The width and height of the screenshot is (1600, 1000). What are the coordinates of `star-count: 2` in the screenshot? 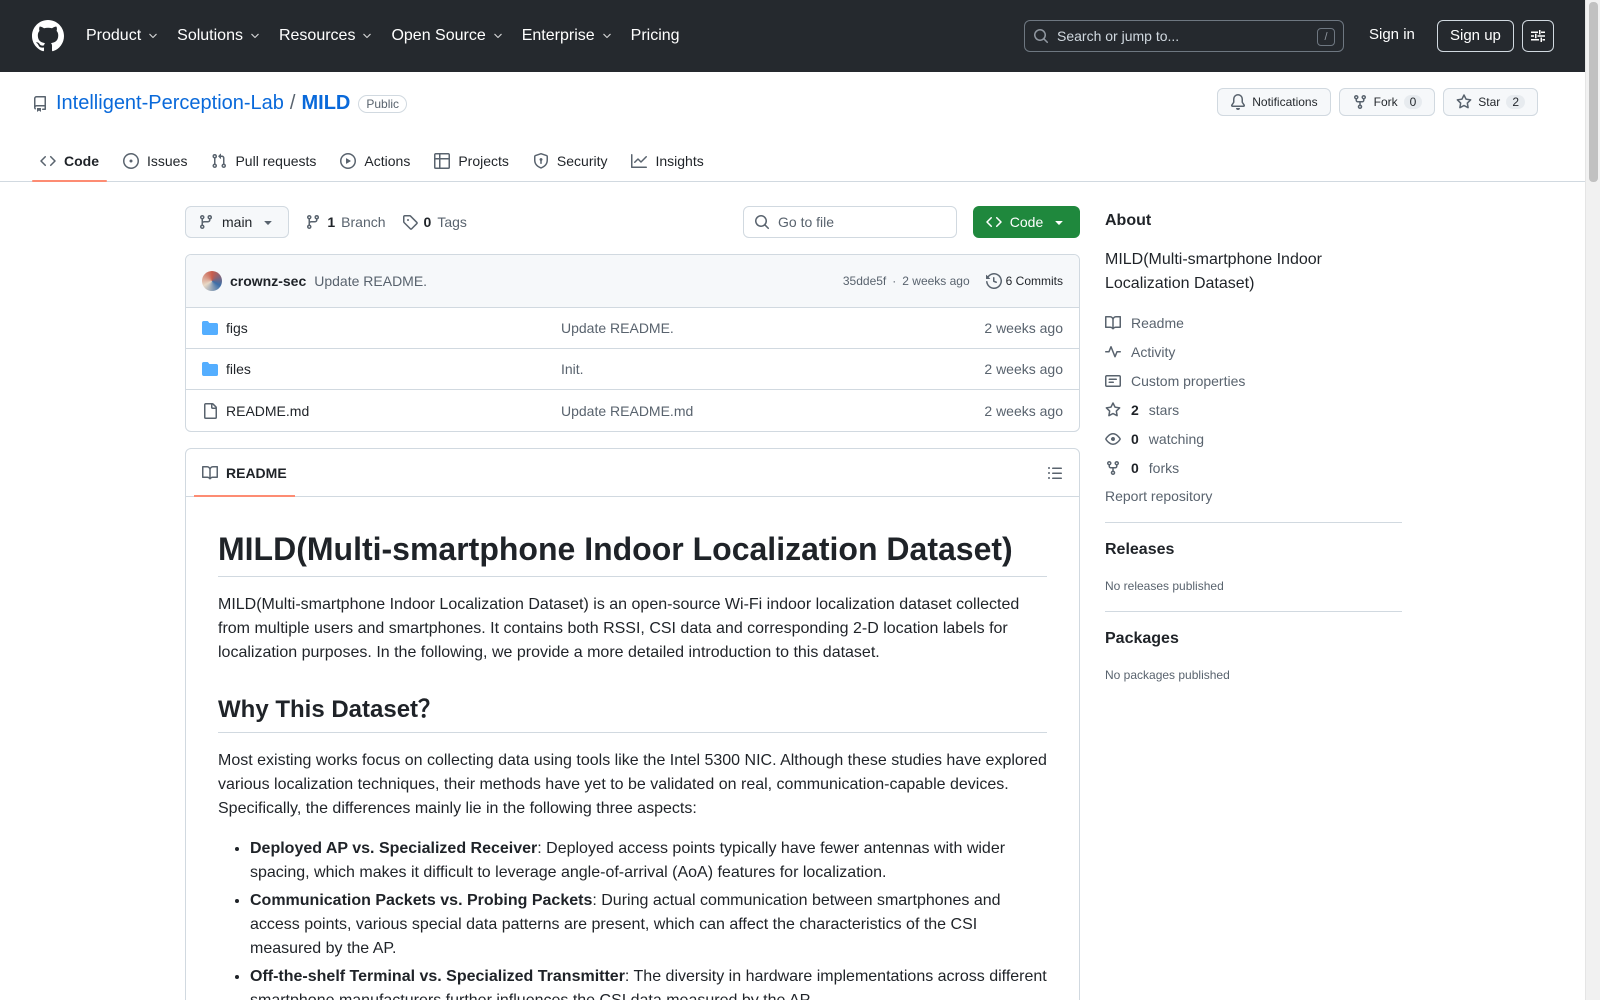 It's located at (1515, 102).